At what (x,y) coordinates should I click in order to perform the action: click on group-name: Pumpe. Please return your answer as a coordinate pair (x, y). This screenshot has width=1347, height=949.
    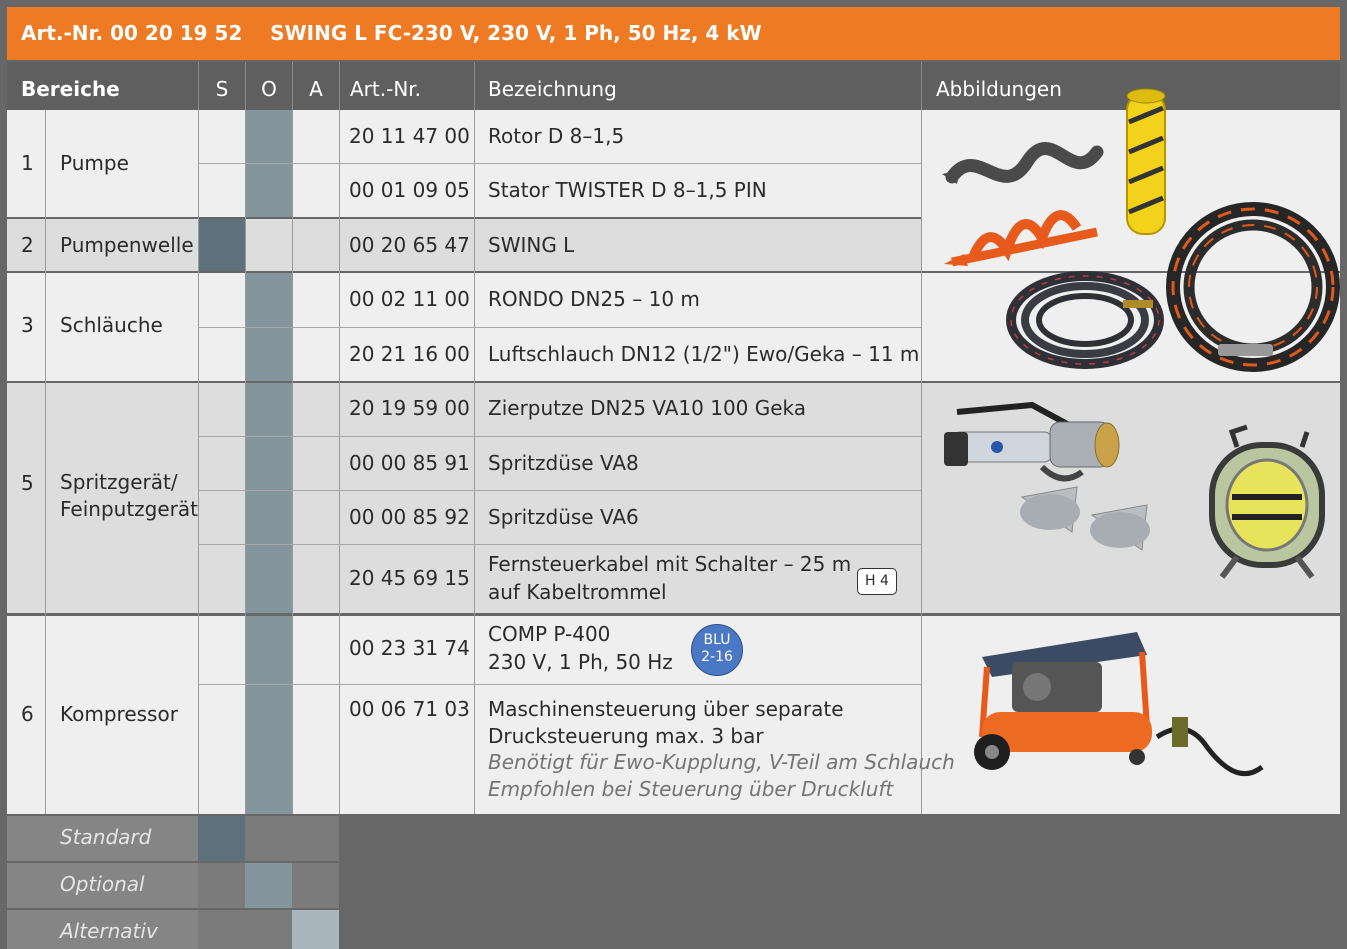
    Looking at the image, I should click on (94, 163).